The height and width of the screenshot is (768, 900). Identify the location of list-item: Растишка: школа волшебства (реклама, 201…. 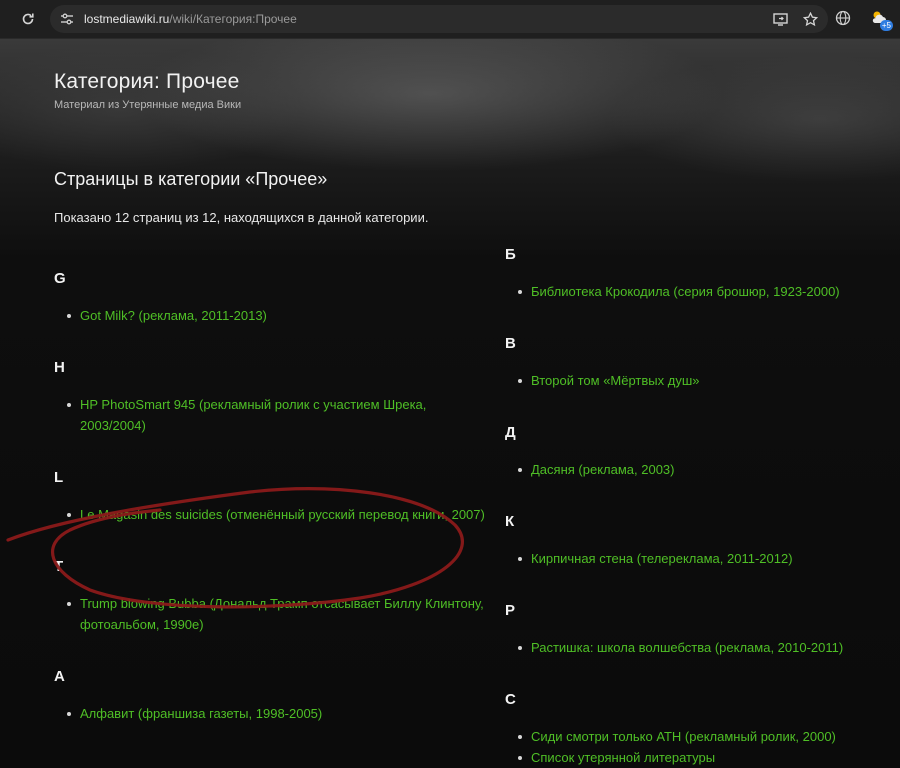
(702, 647).